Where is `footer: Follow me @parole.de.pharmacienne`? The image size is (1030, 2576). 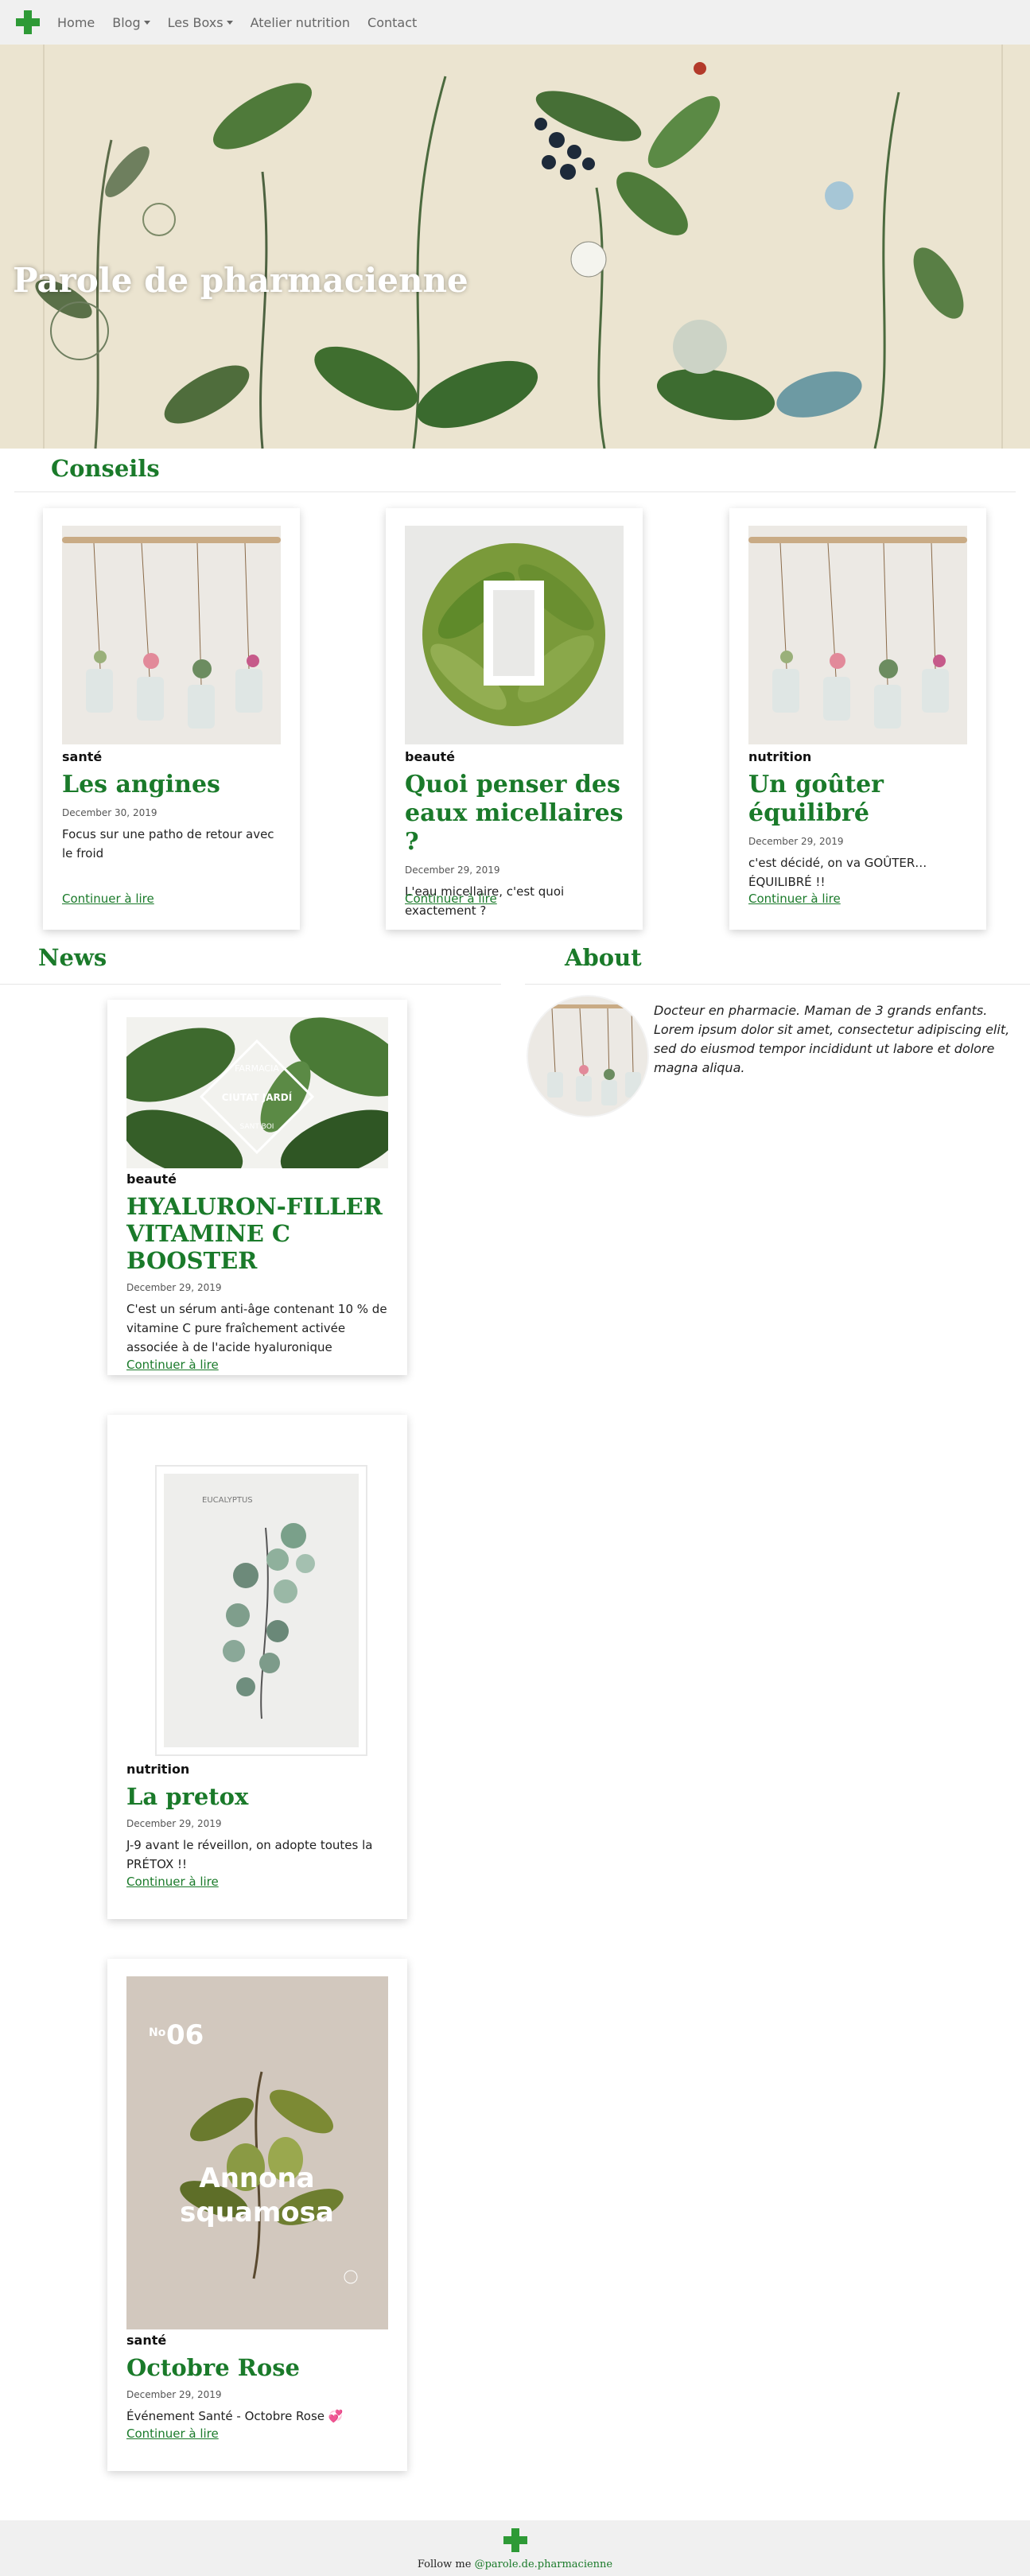 footer: Follow me @parole.de.pharmacienne is located at coordinates (515, 2548).